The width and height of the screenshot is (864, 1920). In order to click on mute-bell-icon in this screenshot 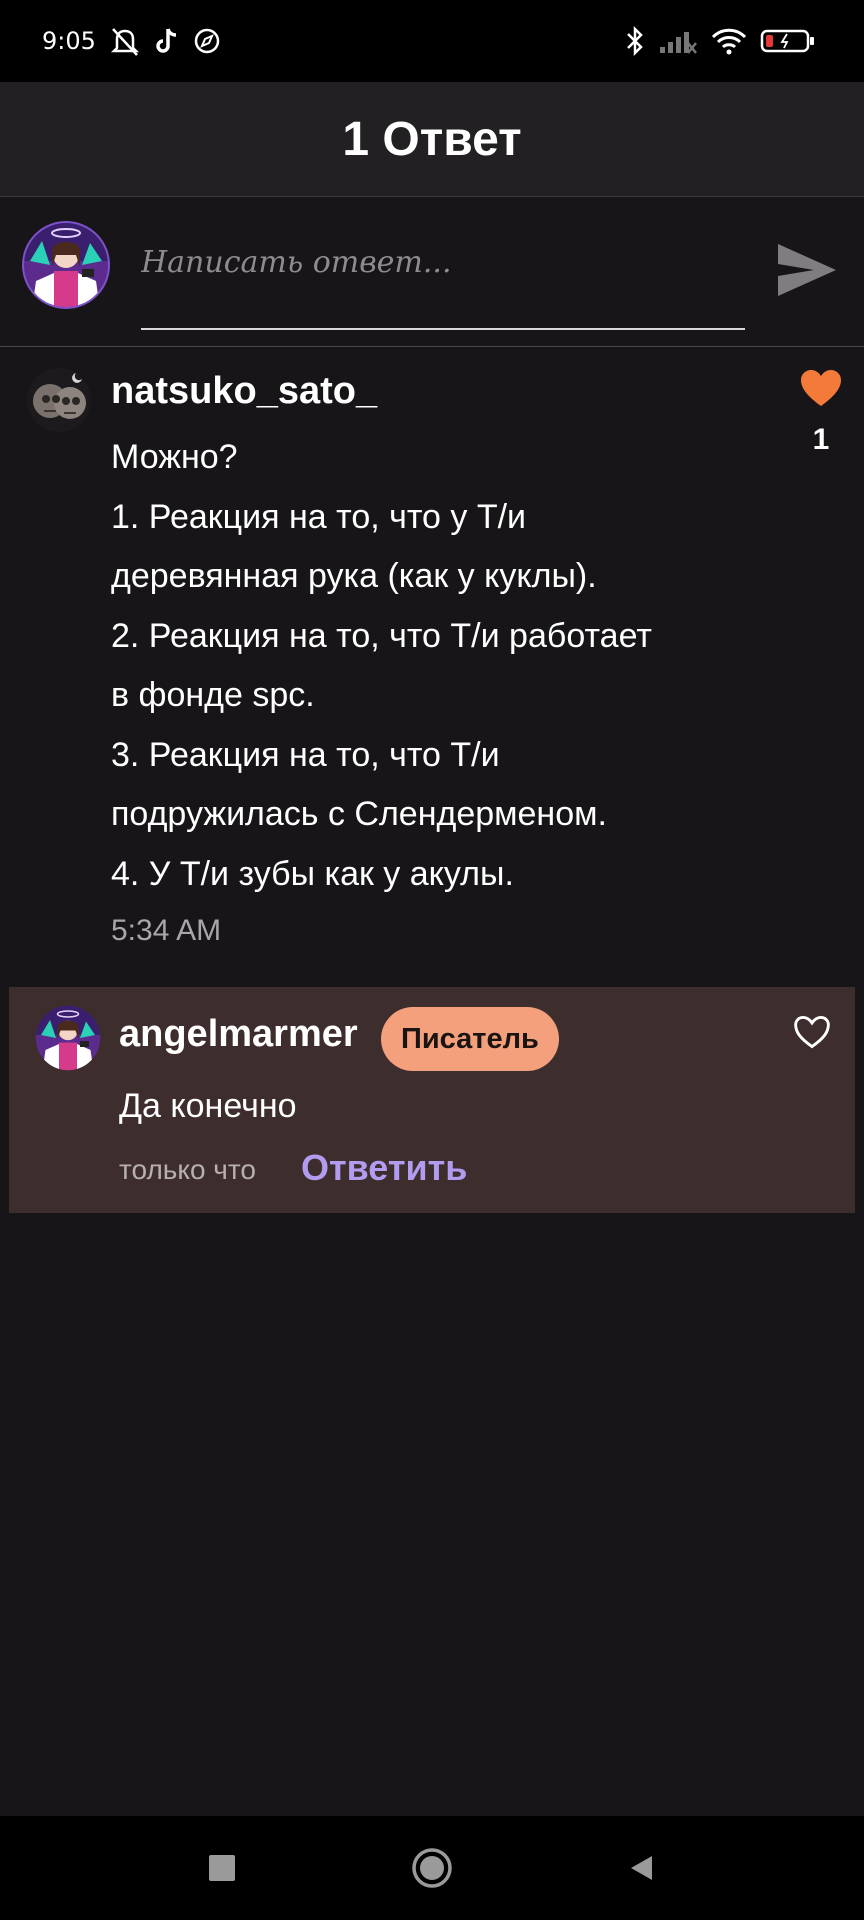, I will do `click(125, 41)`.